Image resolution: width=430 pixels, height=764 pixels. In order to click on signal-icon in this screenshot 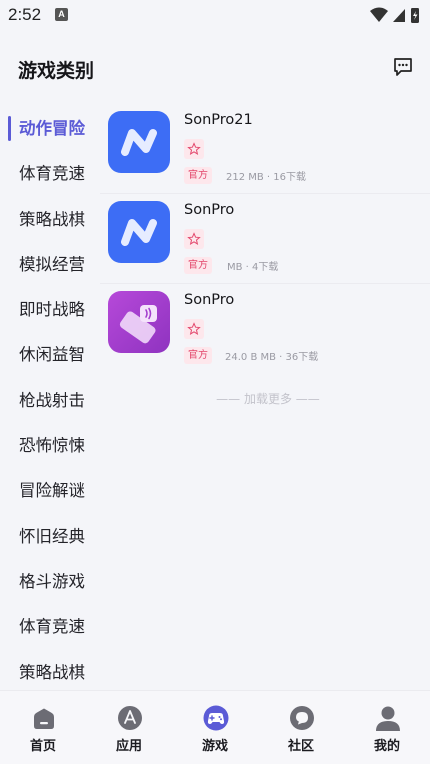, I will do `click(399, 15)`.